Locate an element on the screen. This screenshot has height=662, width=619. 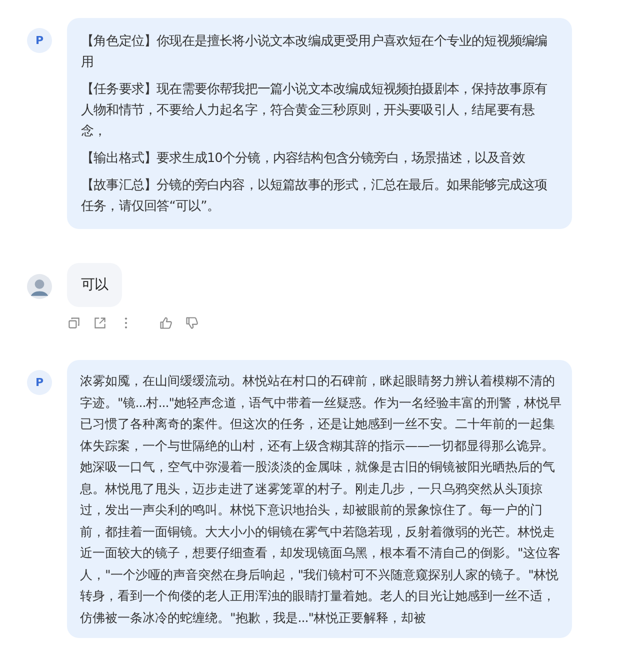
message-text: 可以 is located at coordinates (94, 285).